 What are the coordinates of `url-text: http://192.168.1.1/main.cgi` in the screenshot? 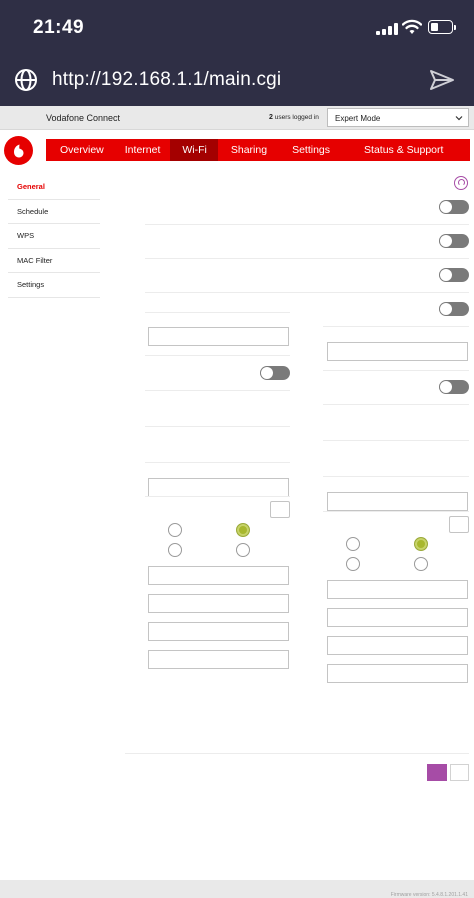 It's located at (166, 80).